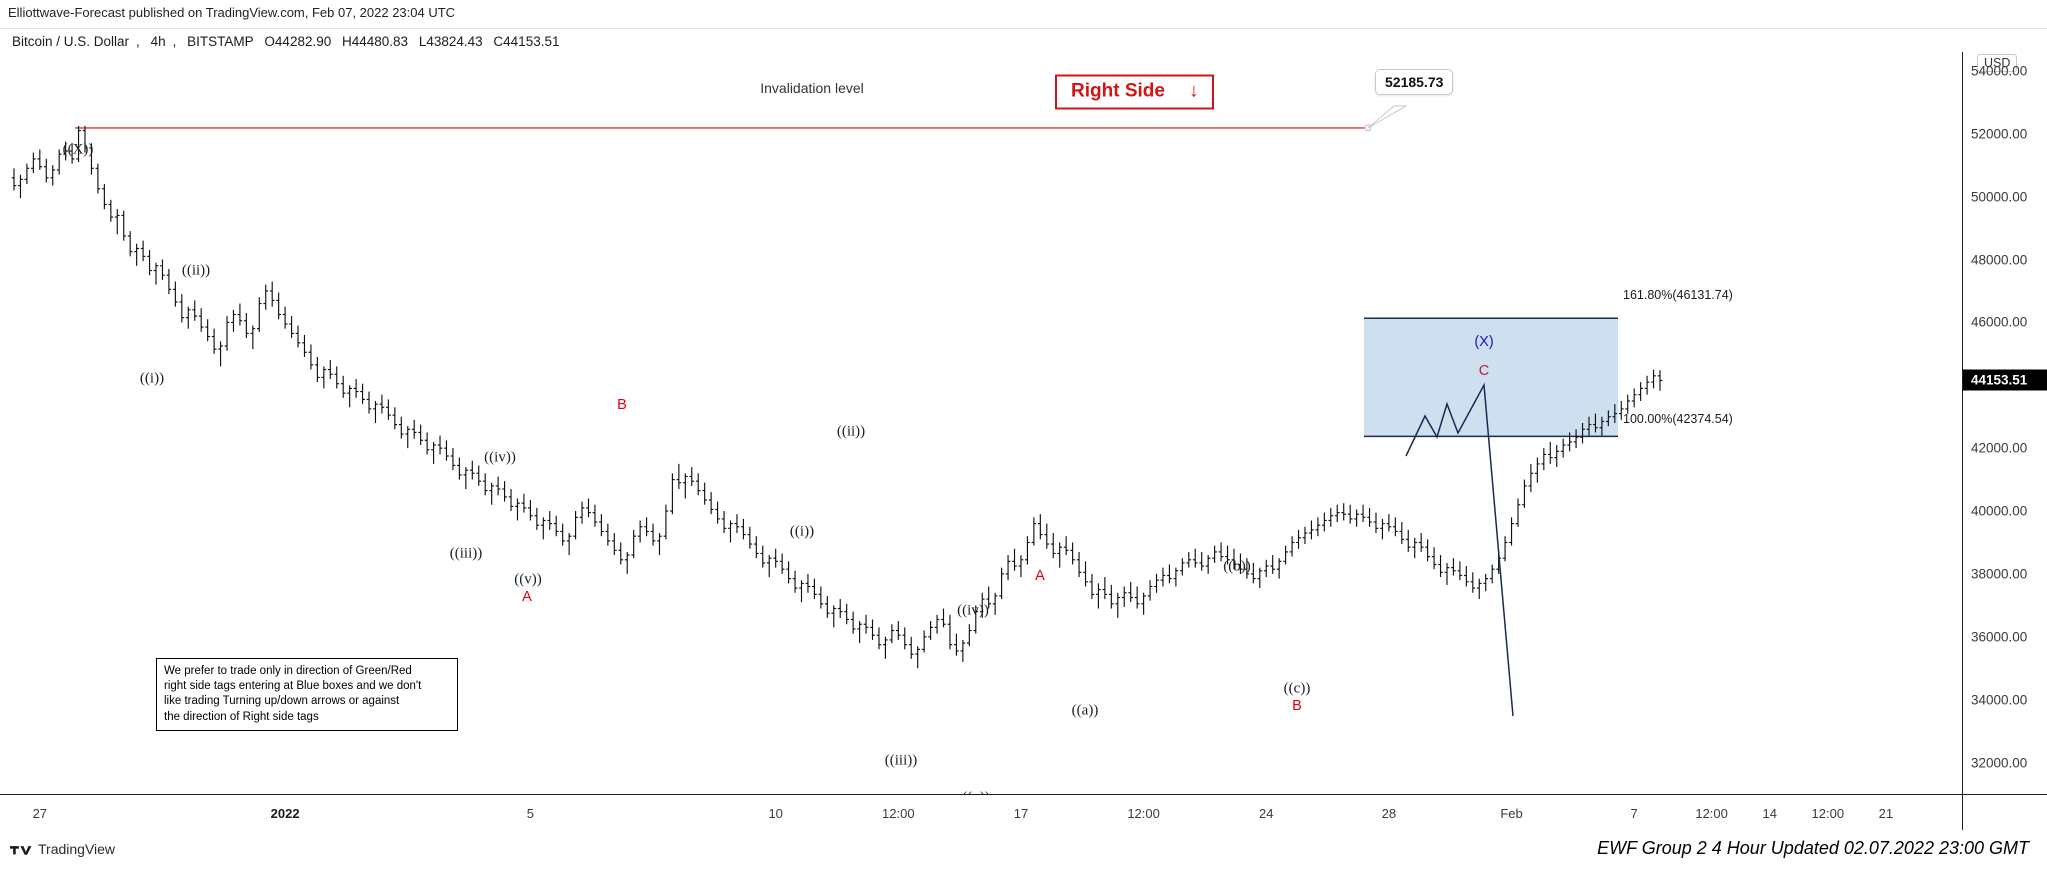 This screenshot has width=2047, height=872. I want to click on ohlc-high: H44480.83, so click(375, 41).